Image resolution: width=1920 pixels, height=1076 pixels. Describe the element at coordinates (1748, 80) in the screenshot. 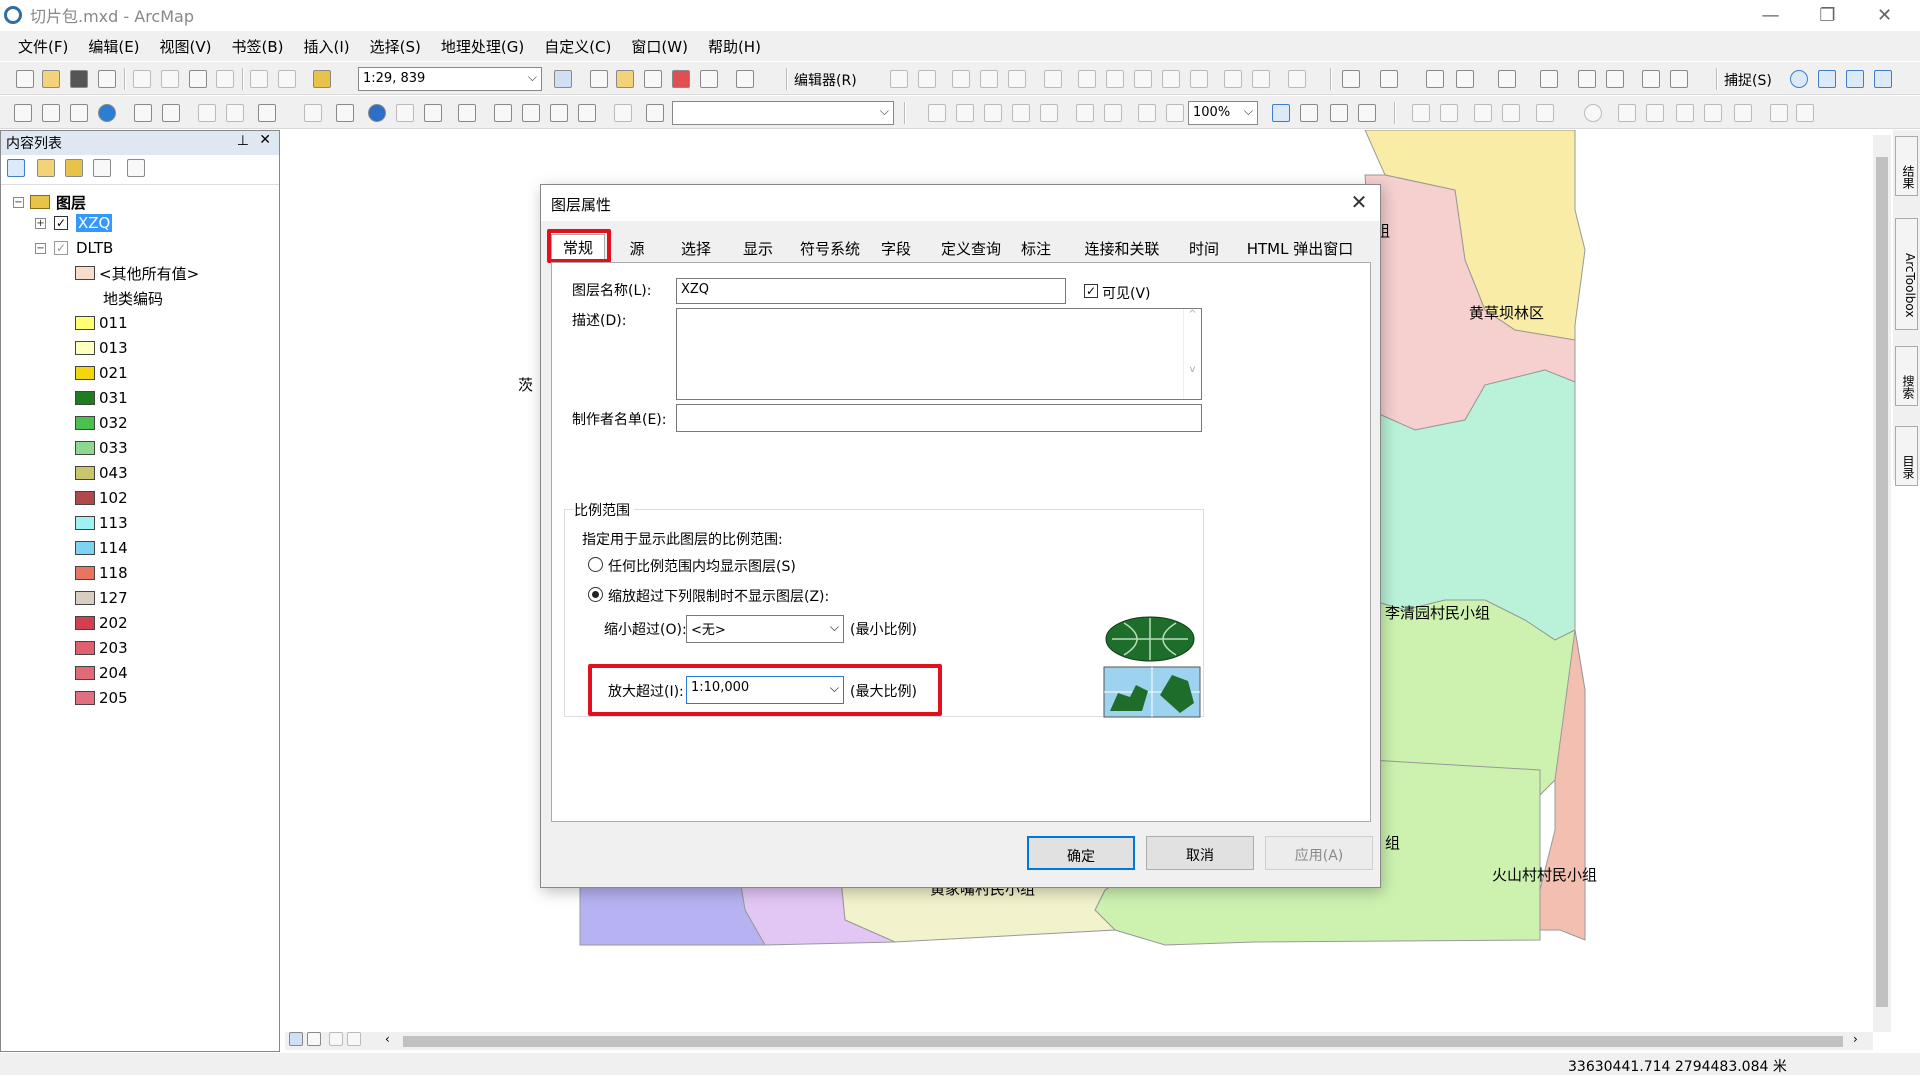

I see `snapping-menu: 捕捉(S)` at that location.